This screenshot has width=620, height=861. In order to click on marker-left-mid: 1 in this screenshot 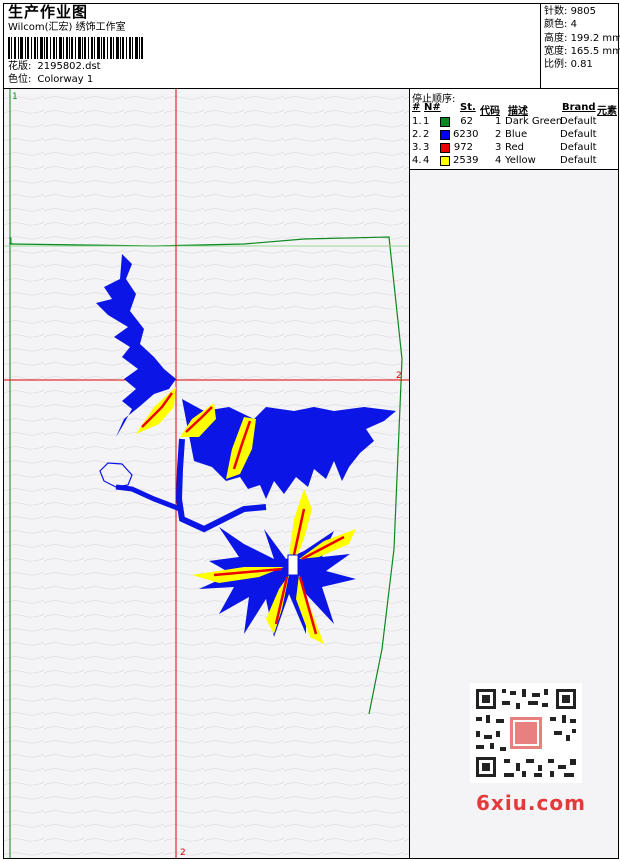, I will do `click(11, 242)`.